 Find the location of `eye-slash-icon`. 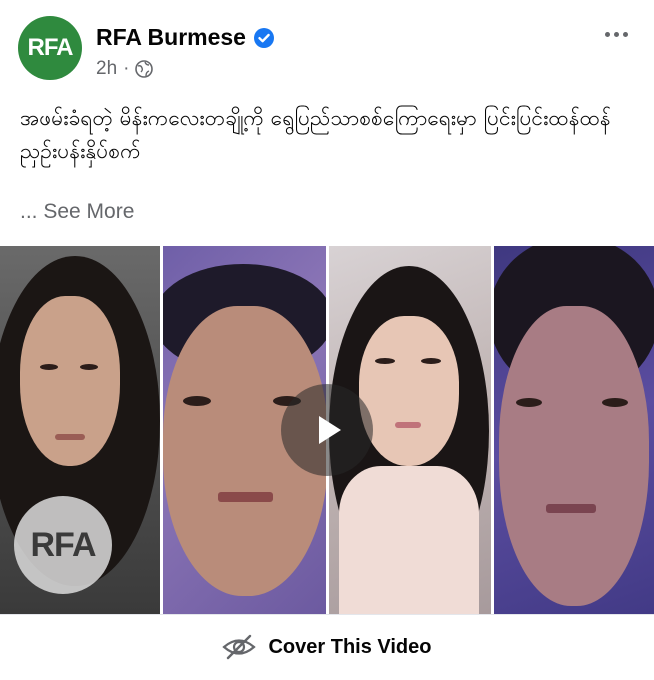

eye-slash-icon is located at coordinates (239, 647).